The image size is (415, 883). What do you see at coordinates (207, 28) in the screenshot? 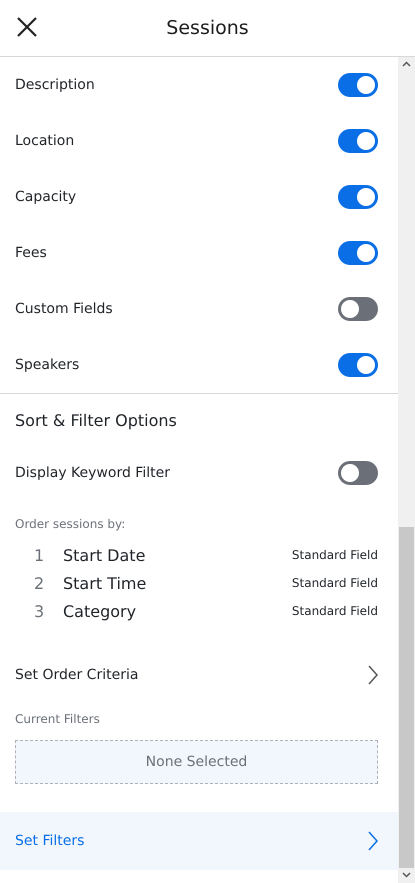
I see `page-title: Sessions` at bounding box center [207, 28].